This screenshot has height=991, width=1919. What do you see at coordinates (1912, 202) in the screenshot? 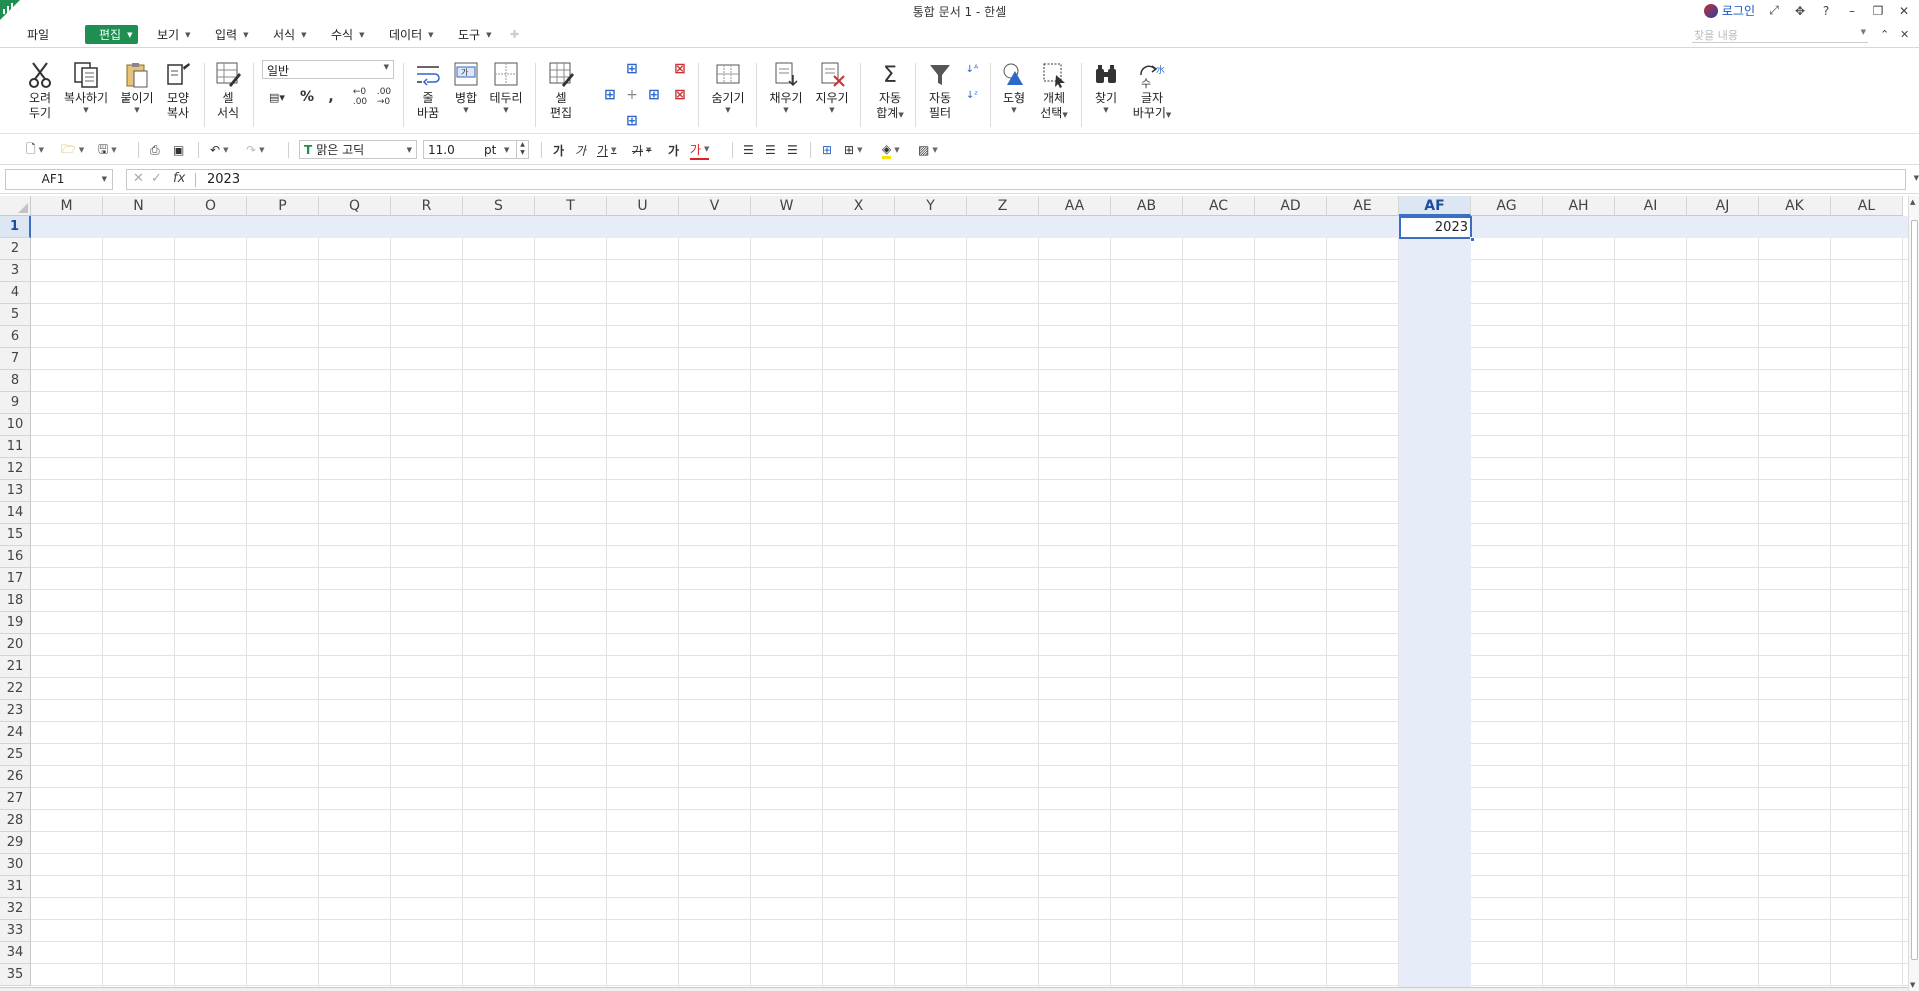
I see `scroll-up-icon: ▲` at bounding box center [1912, 202].